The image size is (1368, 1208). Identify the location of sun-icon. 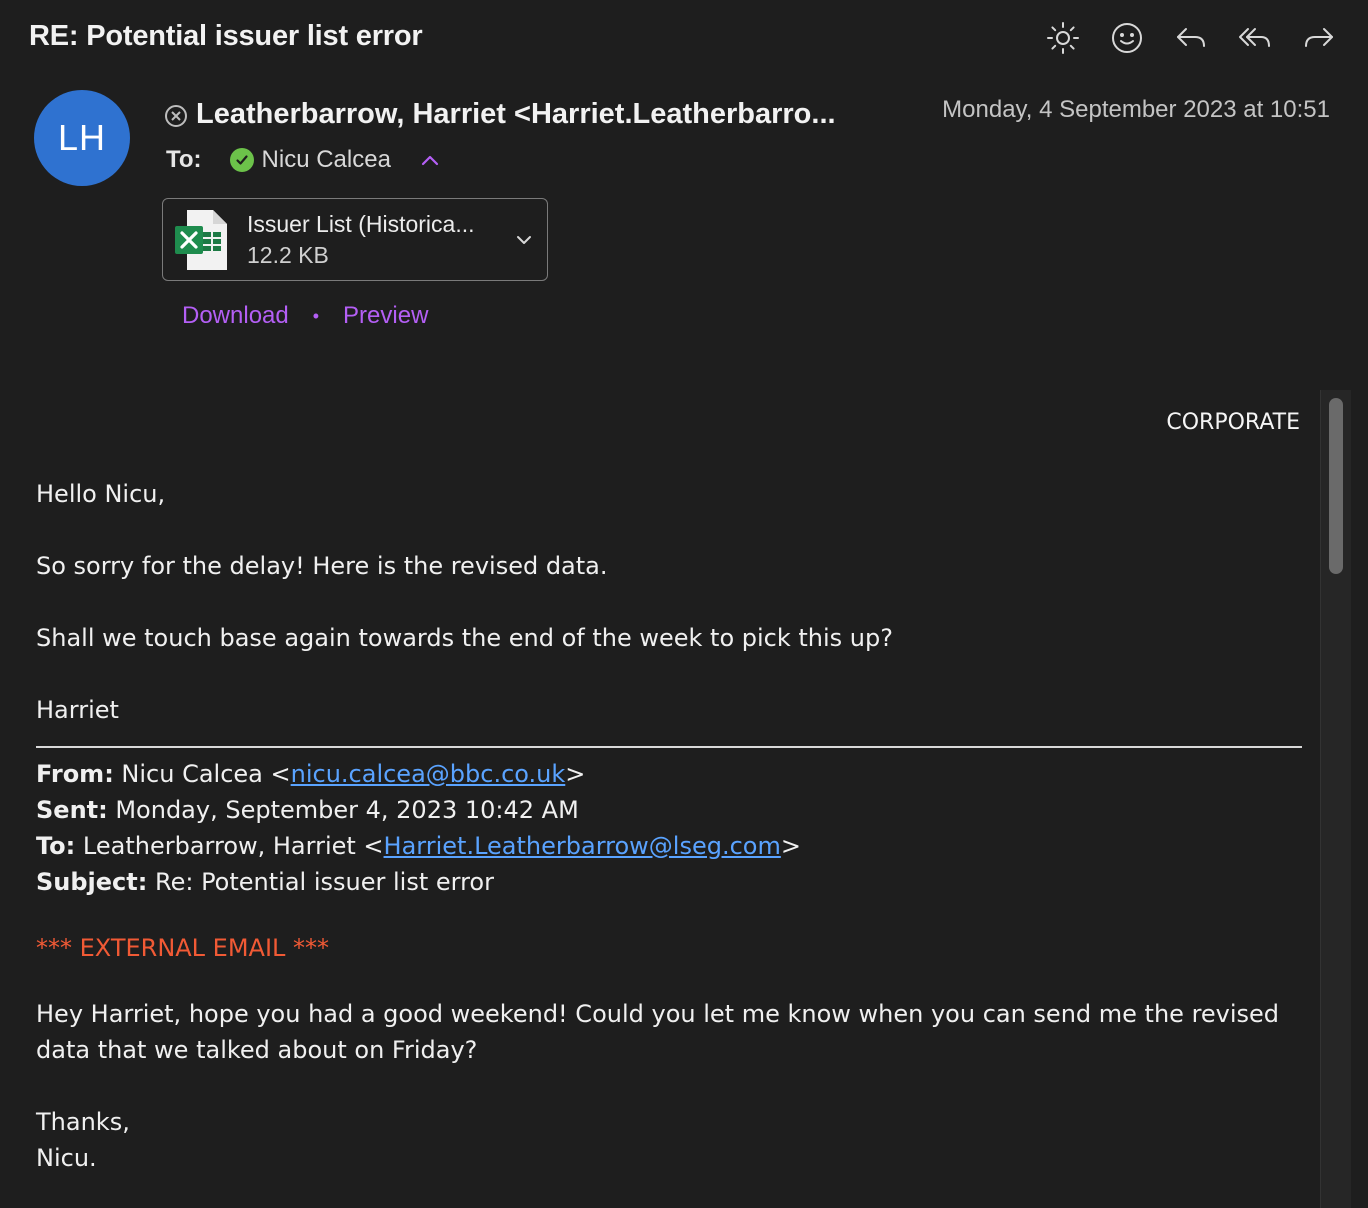
(1063, 38).